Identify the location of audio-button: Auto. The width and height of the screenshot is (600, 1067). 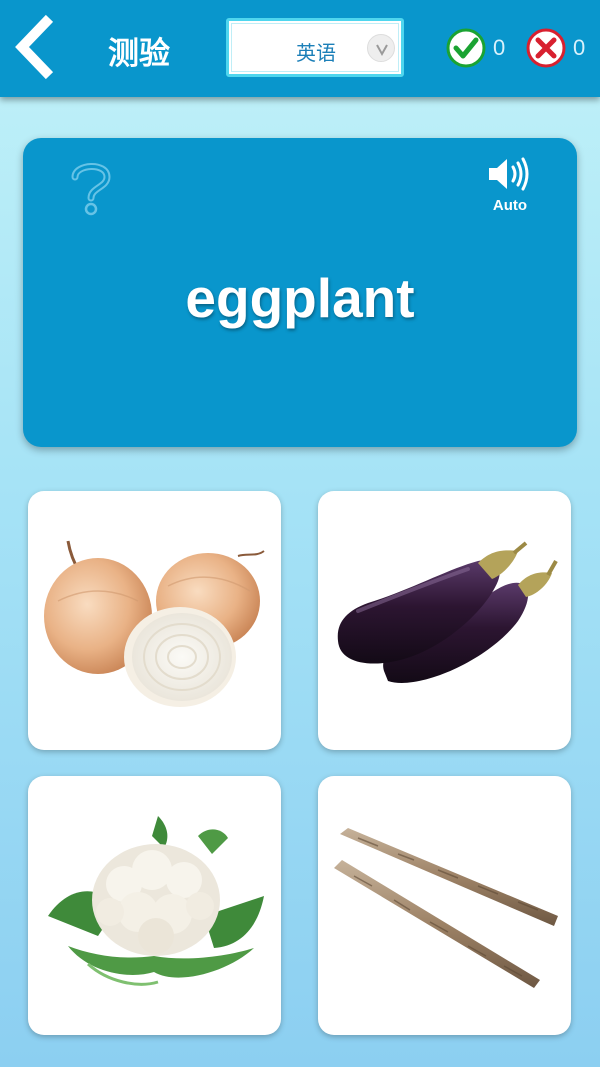
(510, 189).